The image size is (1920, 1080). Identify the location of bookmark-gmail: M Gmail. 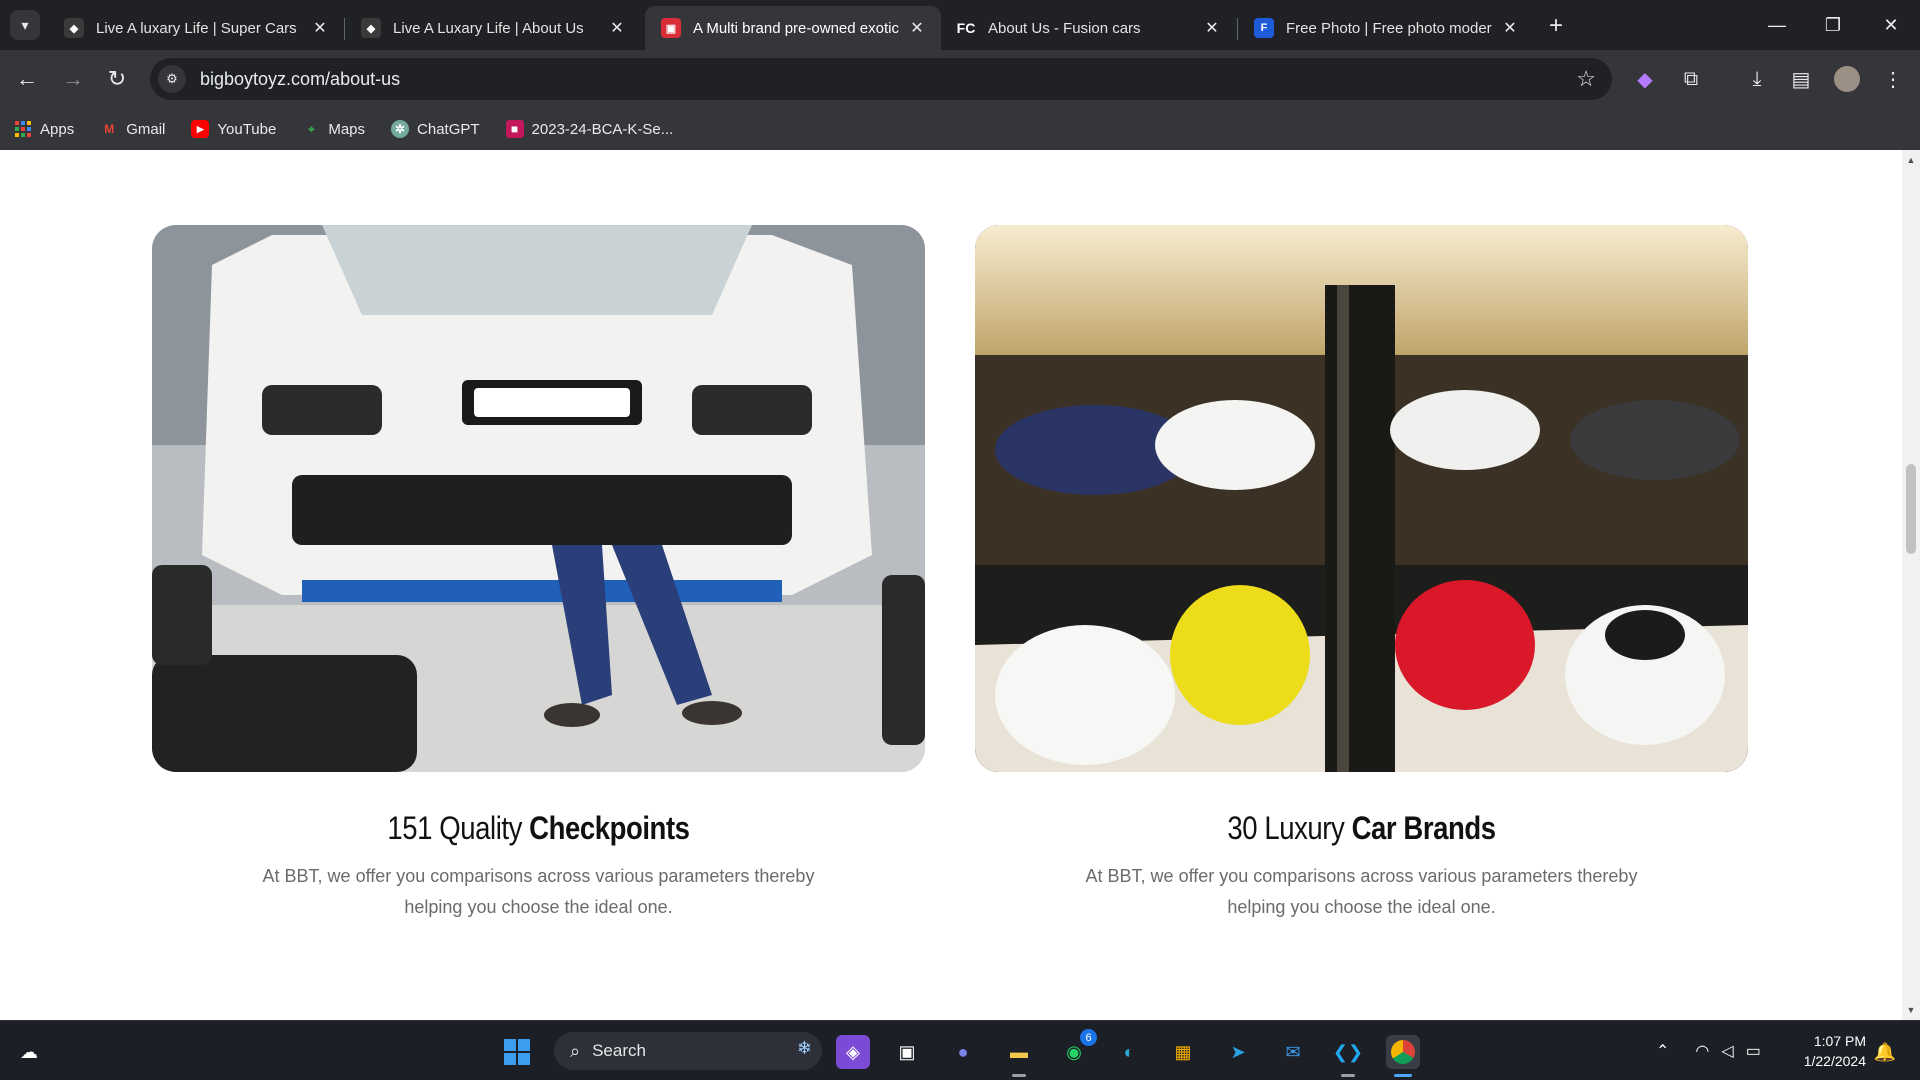
(132, 129).